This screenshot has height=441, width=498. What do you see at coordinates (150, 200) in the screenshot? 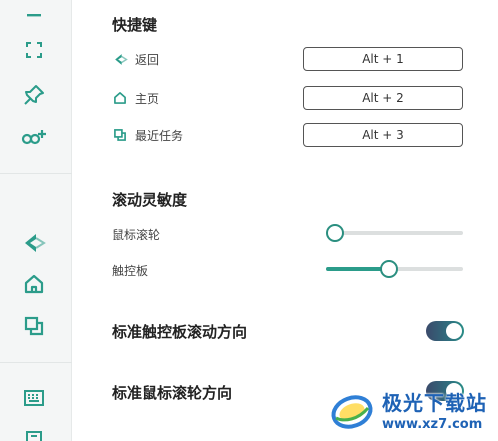
I see `scroll-sensitivity-title: 滚动灵敏度` at bounding box center [150, 200].